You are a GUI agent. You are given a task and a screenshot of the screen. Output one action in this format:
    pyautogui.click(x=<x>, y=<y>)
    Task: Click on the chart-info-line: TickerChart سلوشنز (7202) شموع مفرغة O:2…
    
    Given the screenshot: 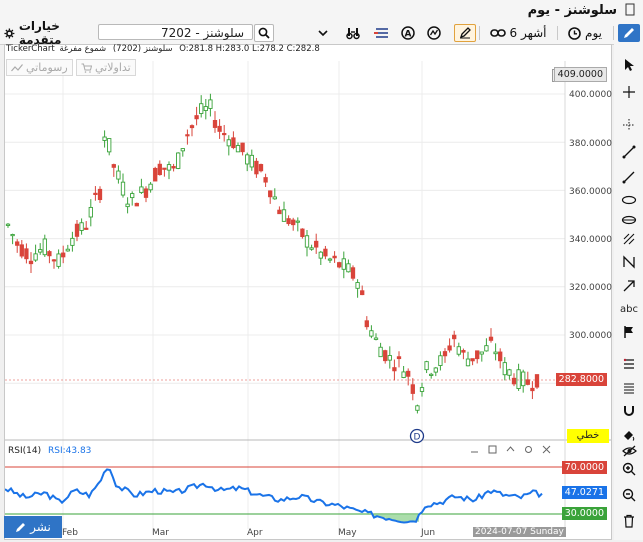 What is the action you would take?
    pyautogui.click(x=163, y=49)
    